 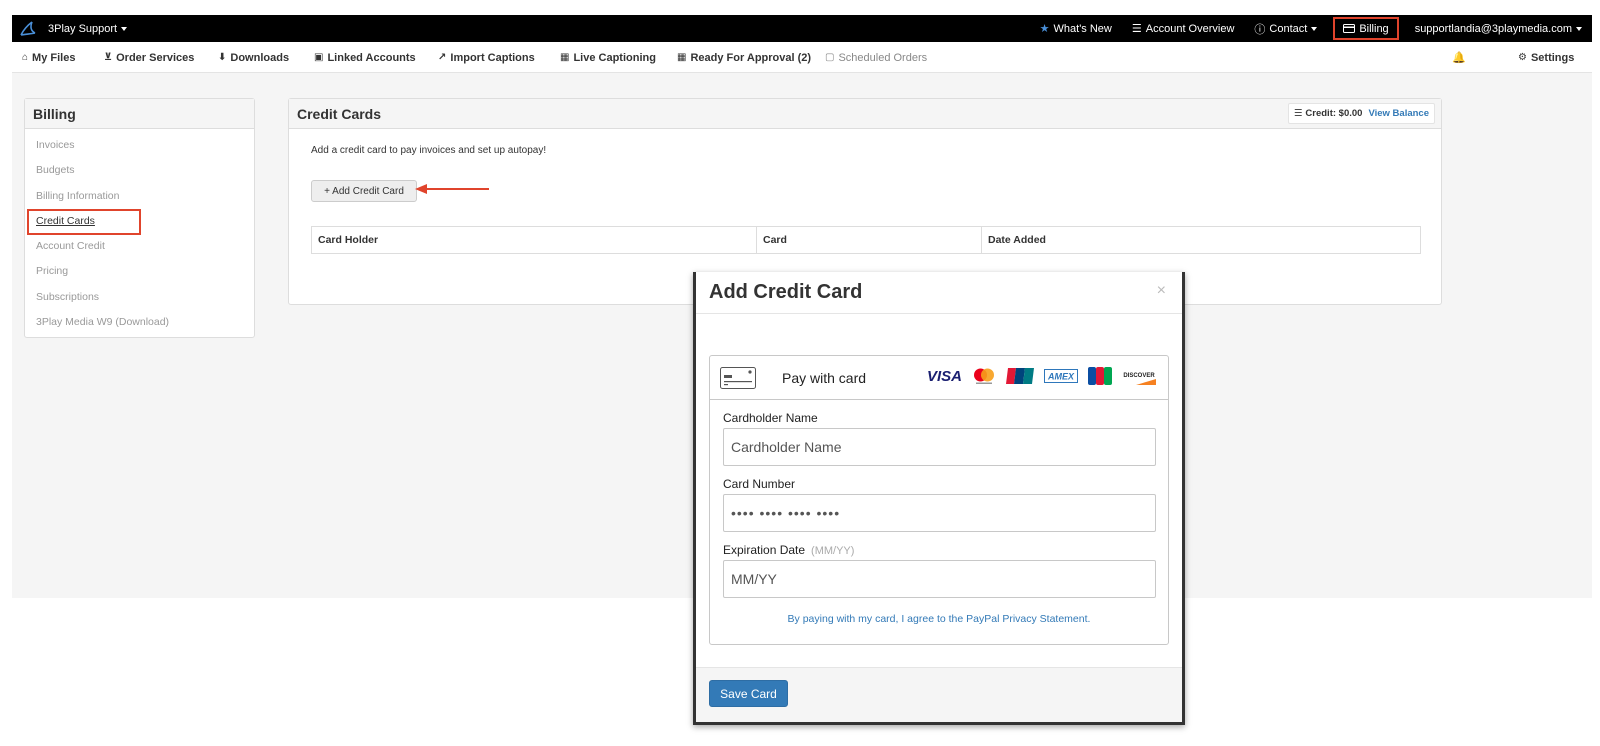 I want to click on gear-icon: ⚙, so click(x=1522, y=57).